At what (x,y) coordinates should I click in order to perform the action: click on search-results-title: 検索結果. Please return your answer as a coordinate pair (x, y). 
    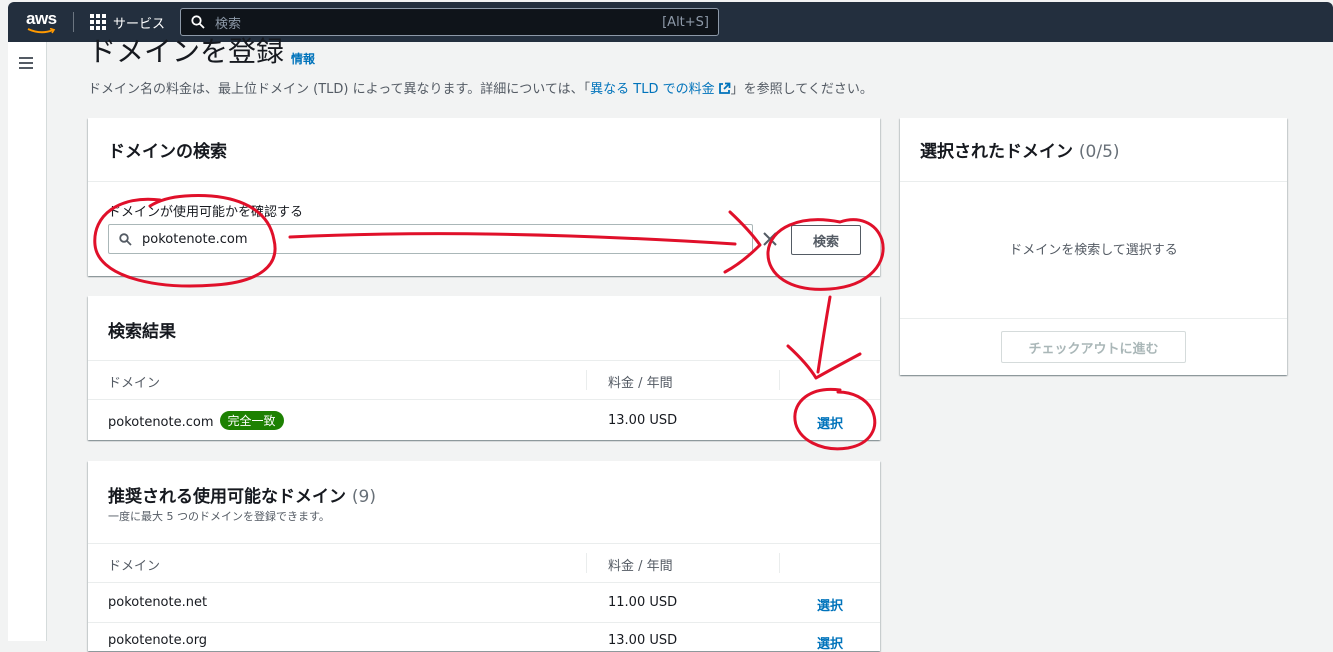
    Looking at the image, I should click on (142, 332).